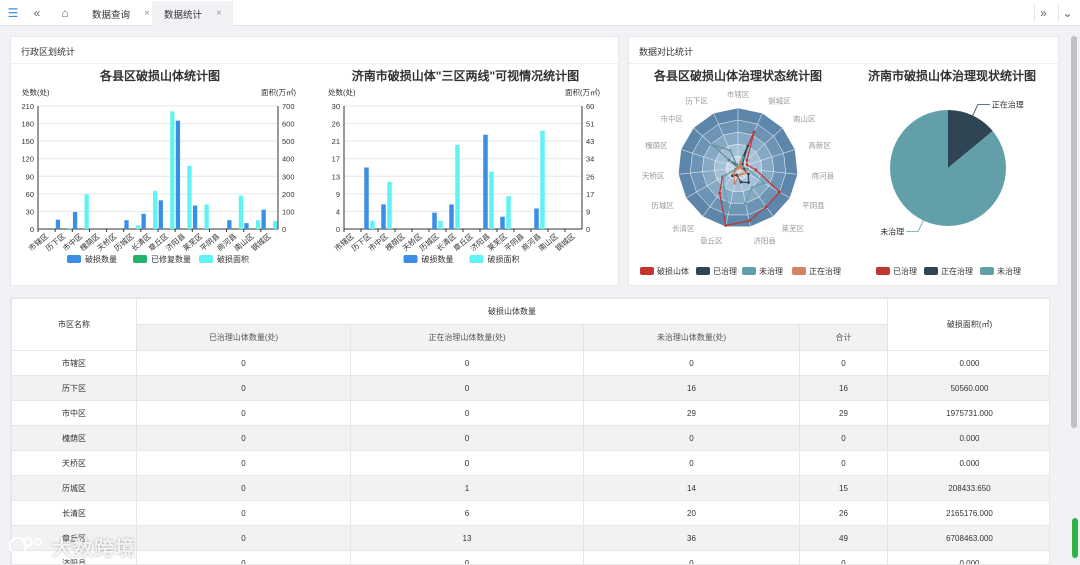 The image size is (1080, 565). I want to click on pie-label-line, so click(981, 110).